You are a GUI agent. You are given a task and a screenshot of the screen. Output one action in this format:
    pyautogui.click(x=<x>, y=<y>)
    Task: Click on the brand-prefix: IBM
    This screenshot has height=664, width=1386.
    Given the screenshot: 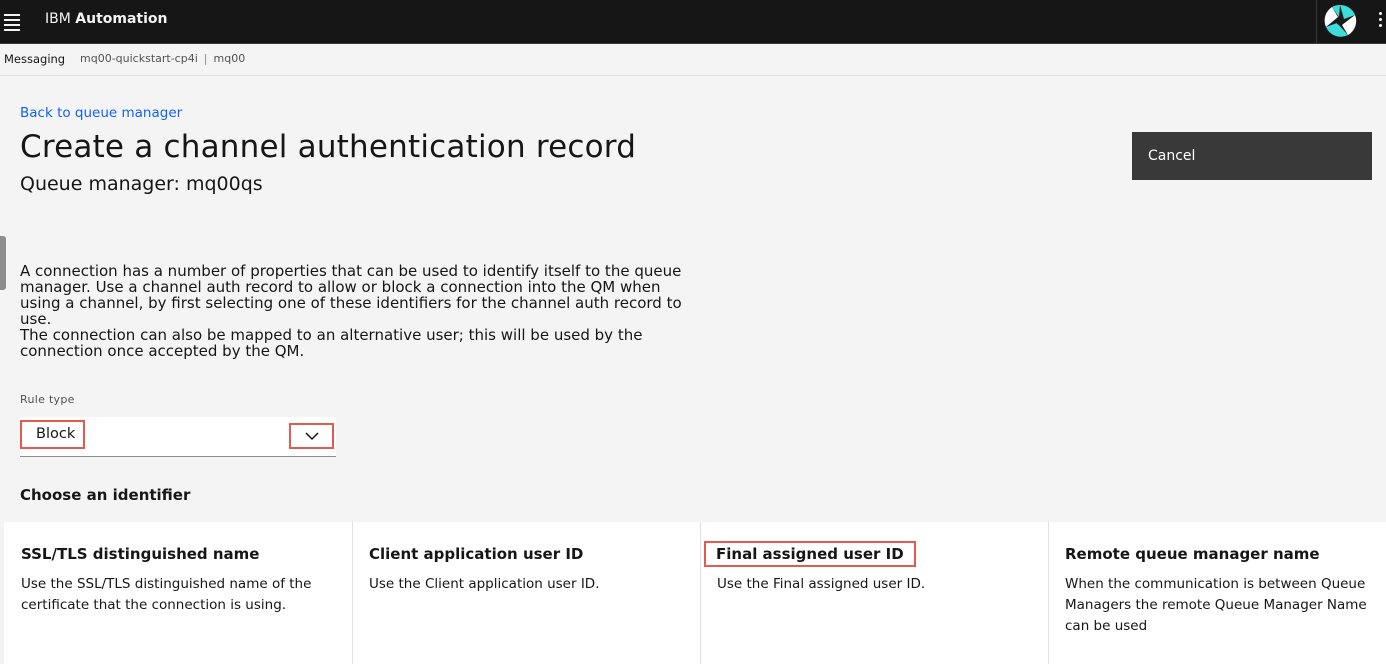 What is the action you would take?
    pyautogui.click(x=58, y=19)
    